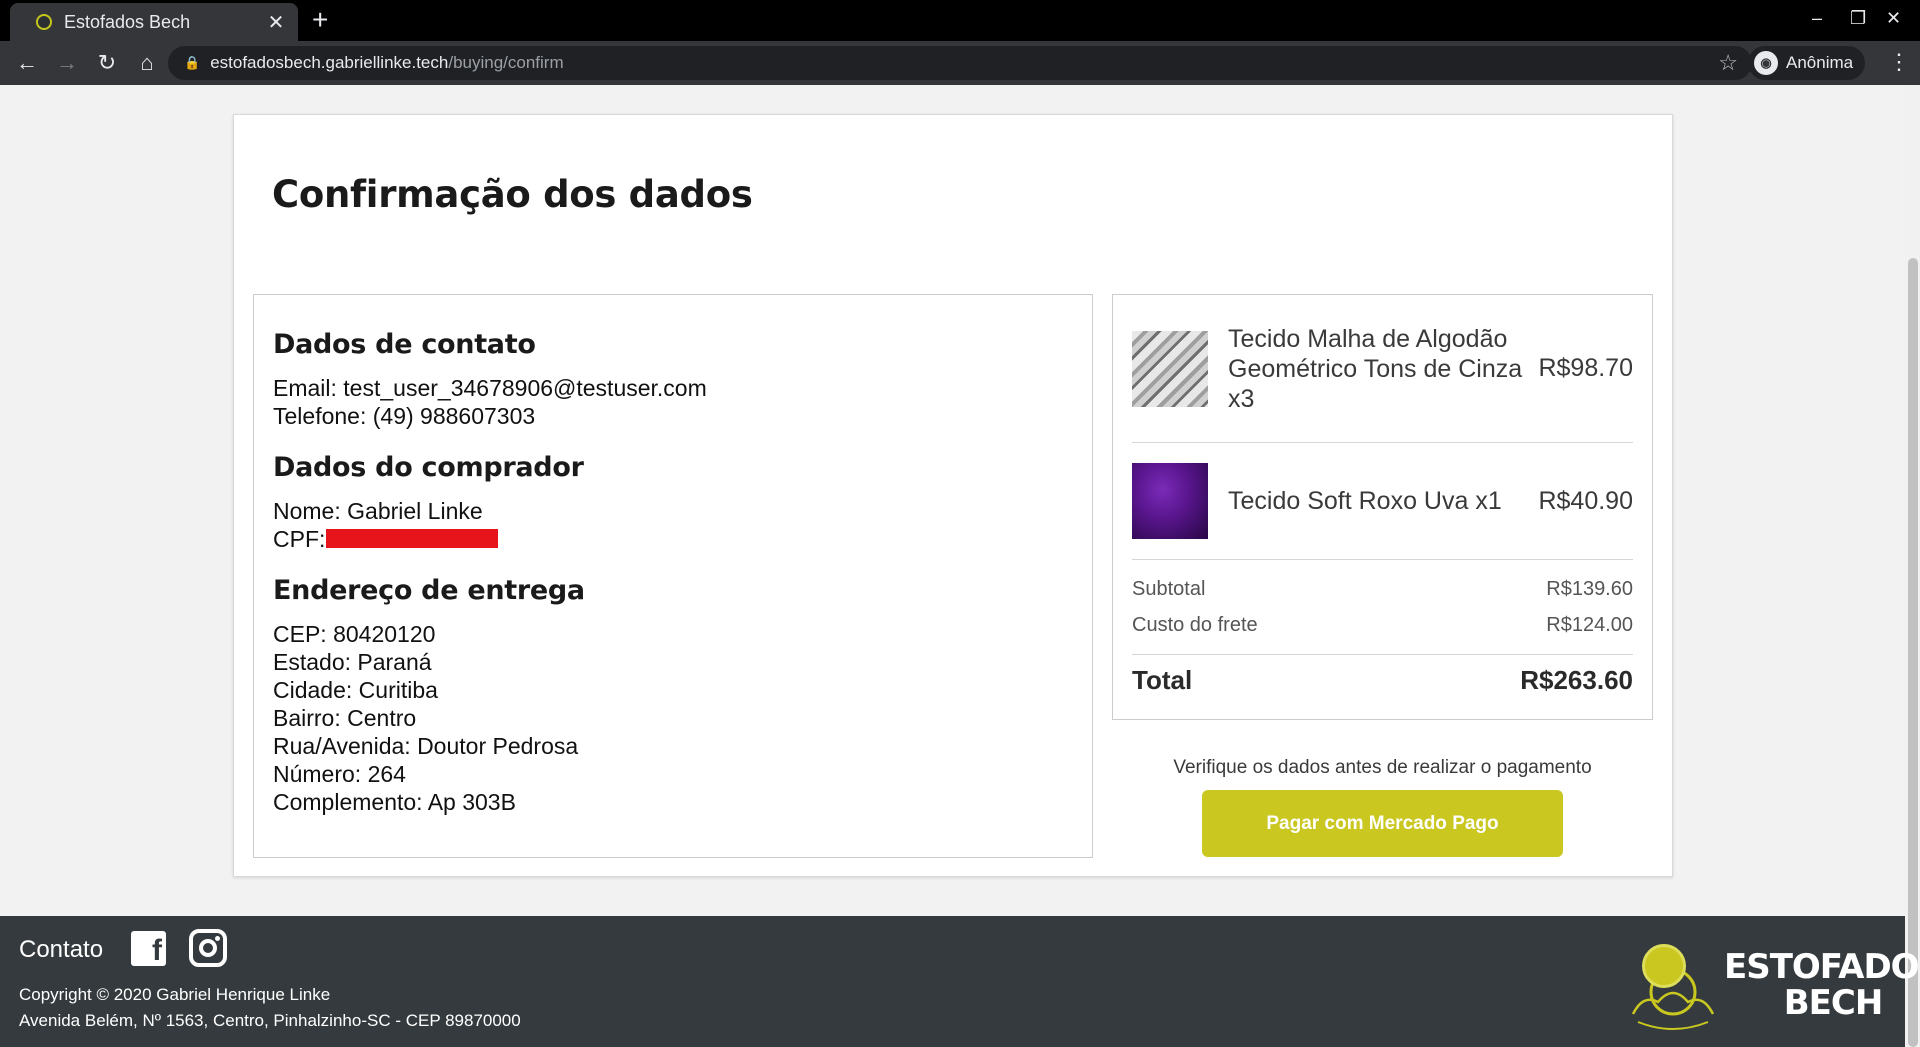 The image size is (1920, 1047). Describe the element at coordinates (339, 774) in the screenshot. I see `address-number: Número: 264` at that location.